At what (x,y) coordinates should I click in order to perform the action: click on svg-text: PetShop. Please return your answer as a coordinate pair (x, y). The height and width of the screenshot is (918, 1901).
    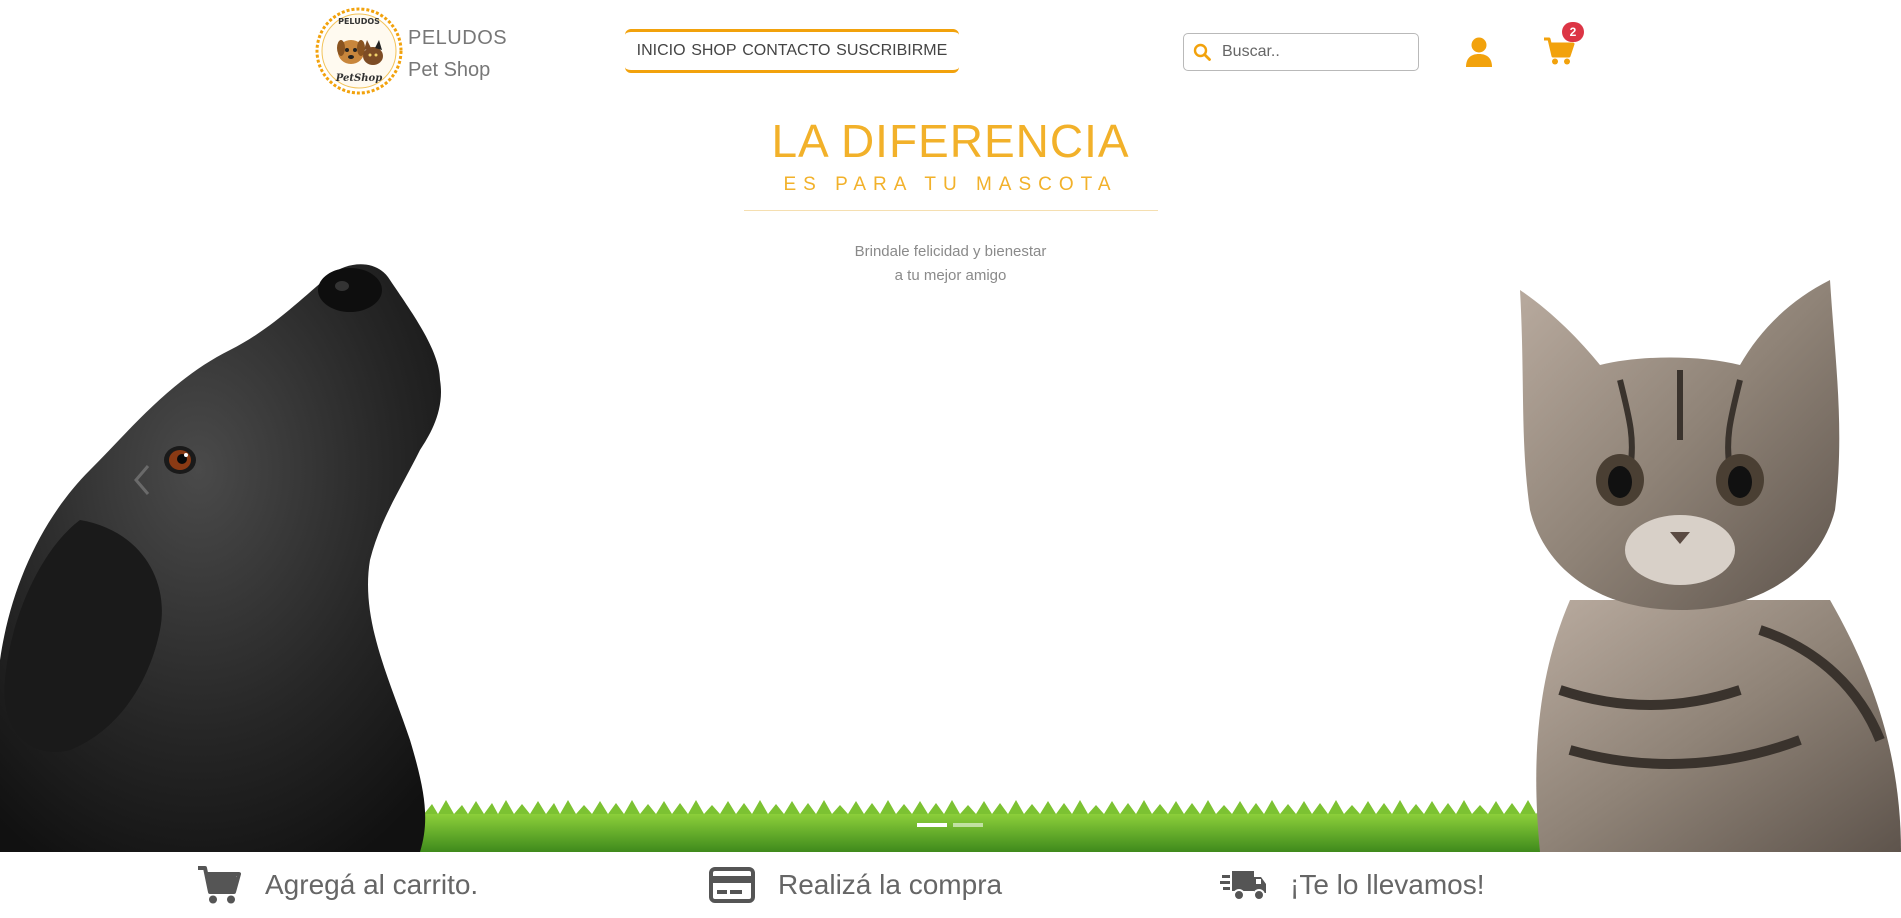
    Looking at the image, I should click on (358, 78).